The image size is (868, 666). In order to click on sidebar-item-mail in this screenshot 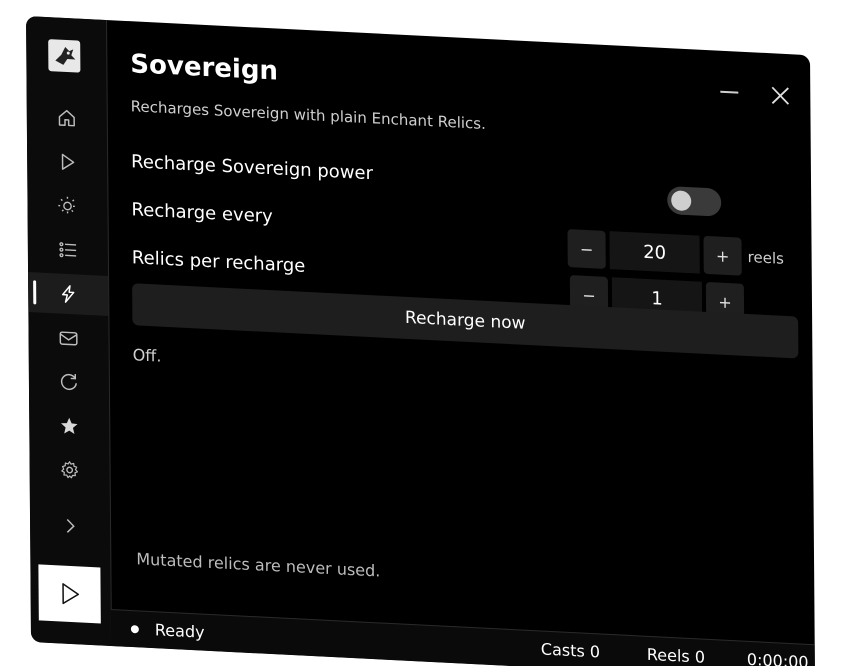, I will do `click(68, 338)`.